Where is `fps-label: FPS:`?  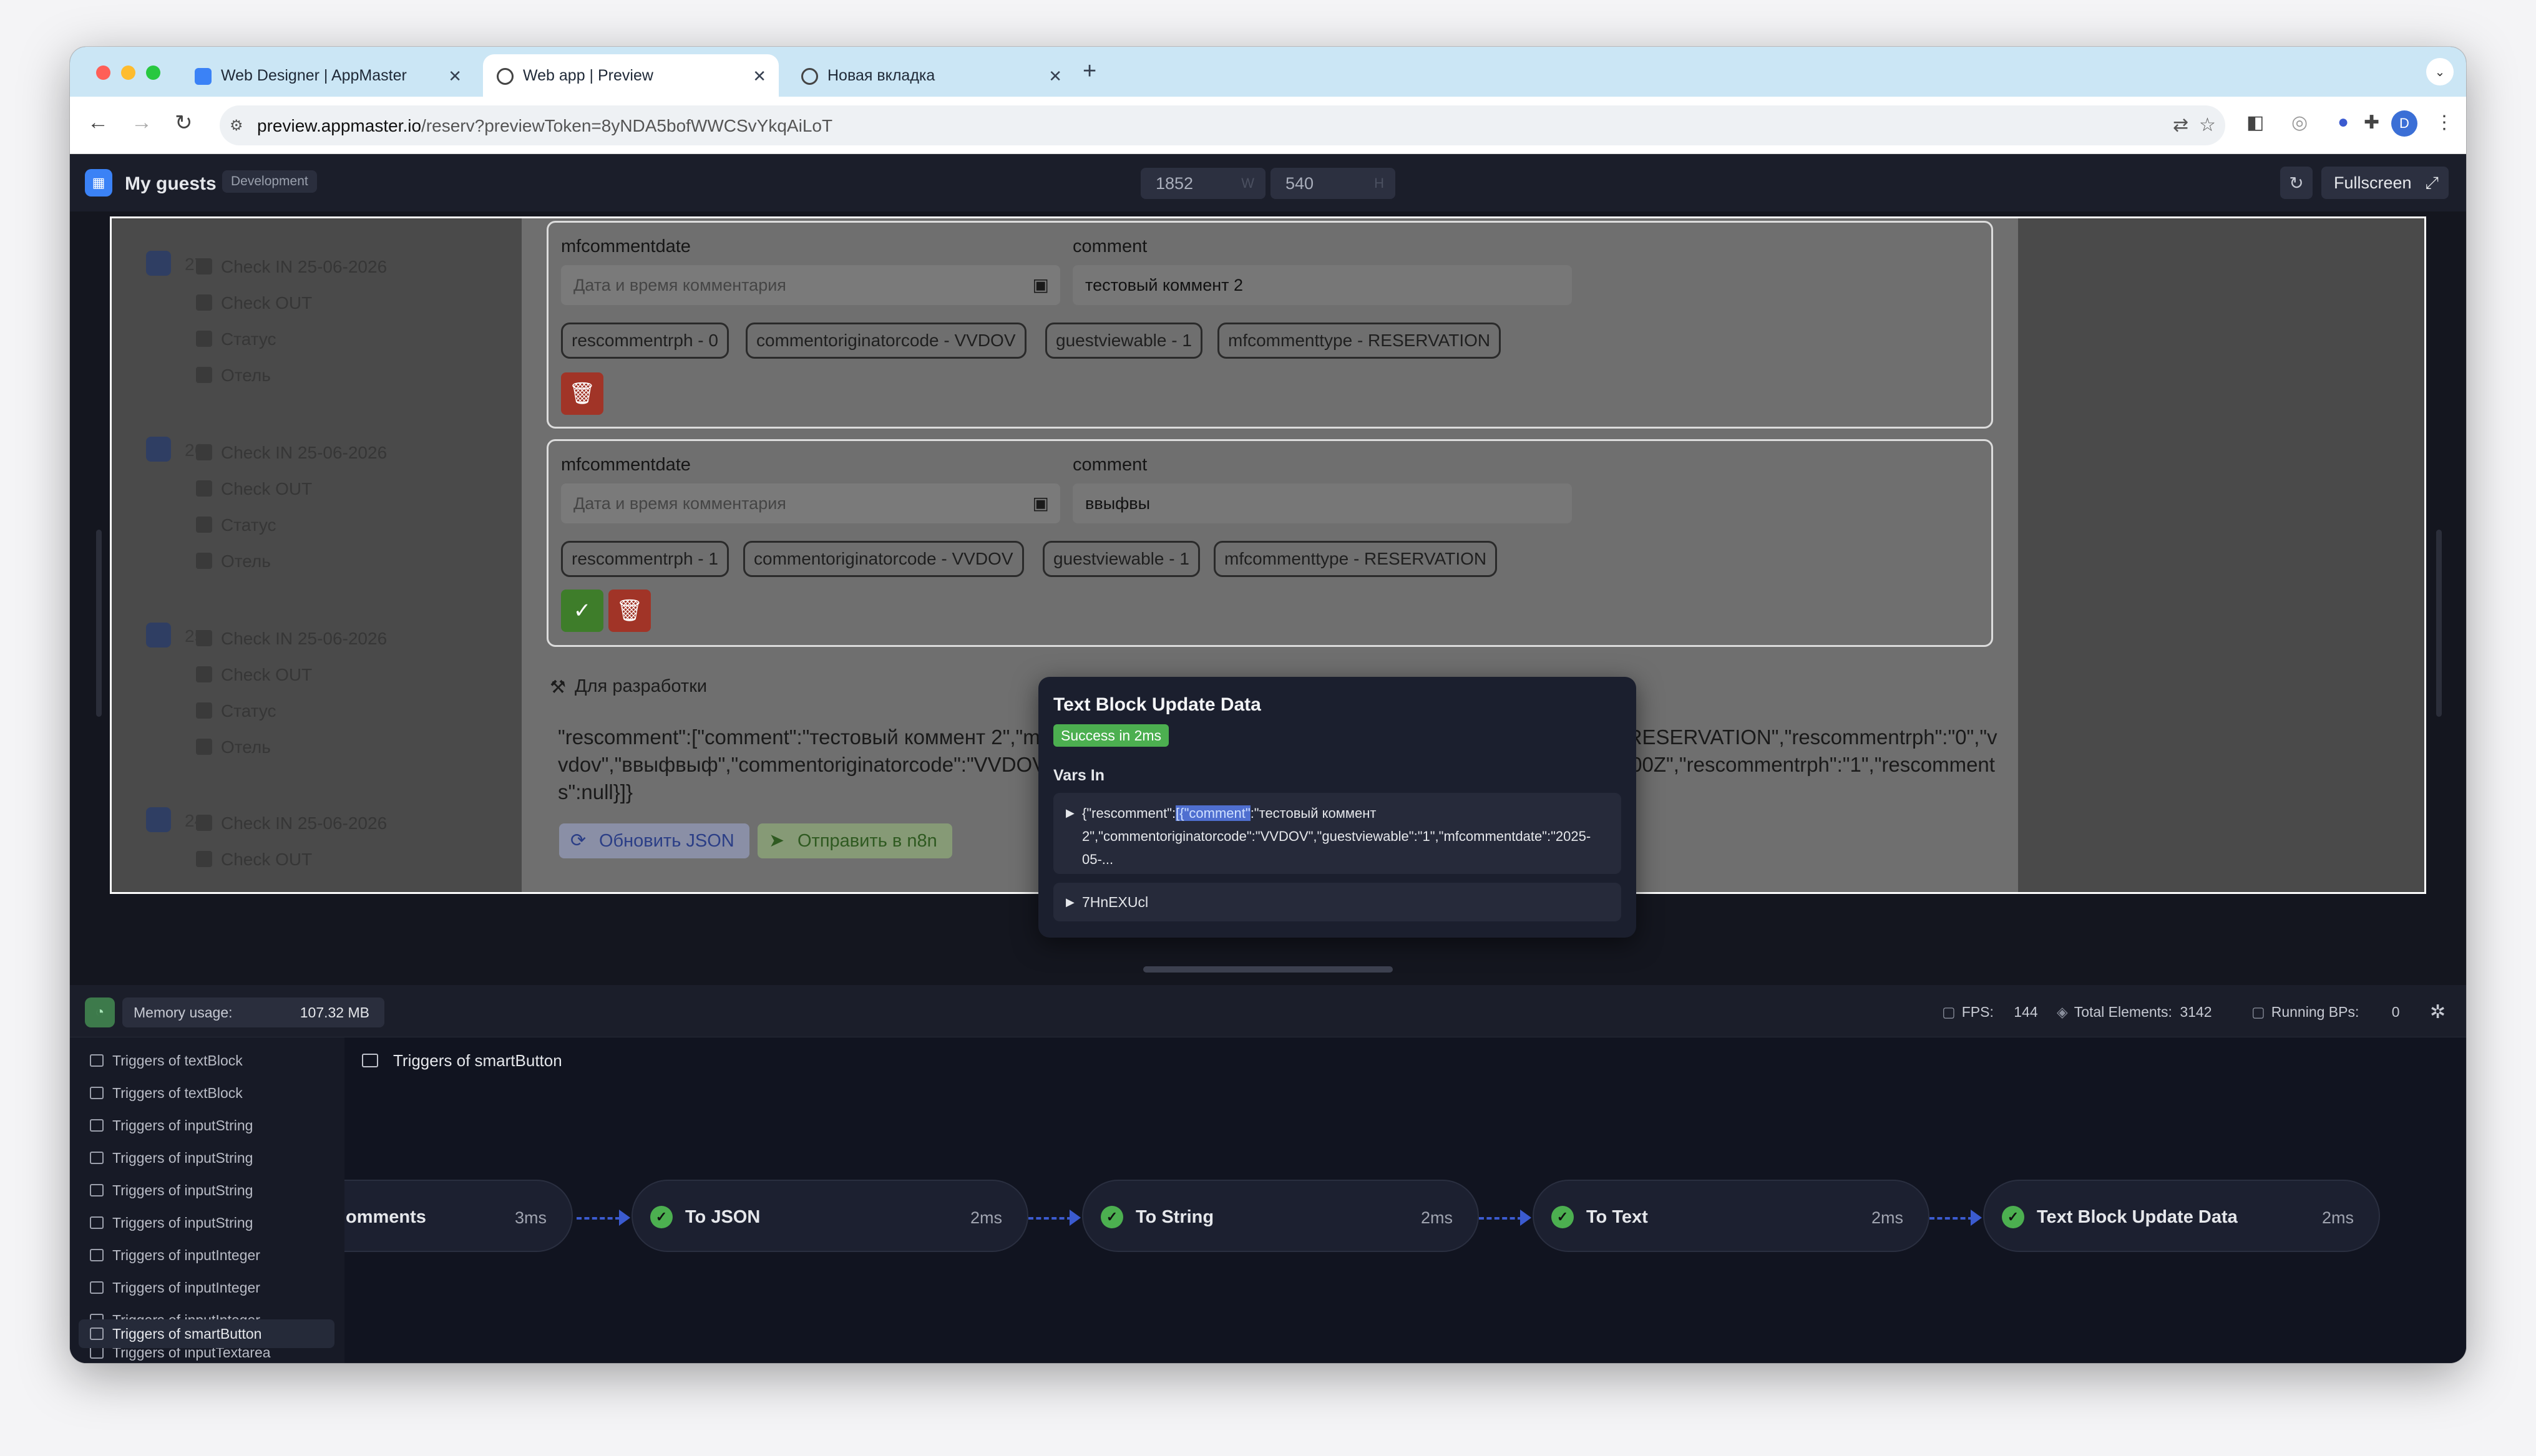
fps-label: FPS: is located at coordinates (1977, 1012).